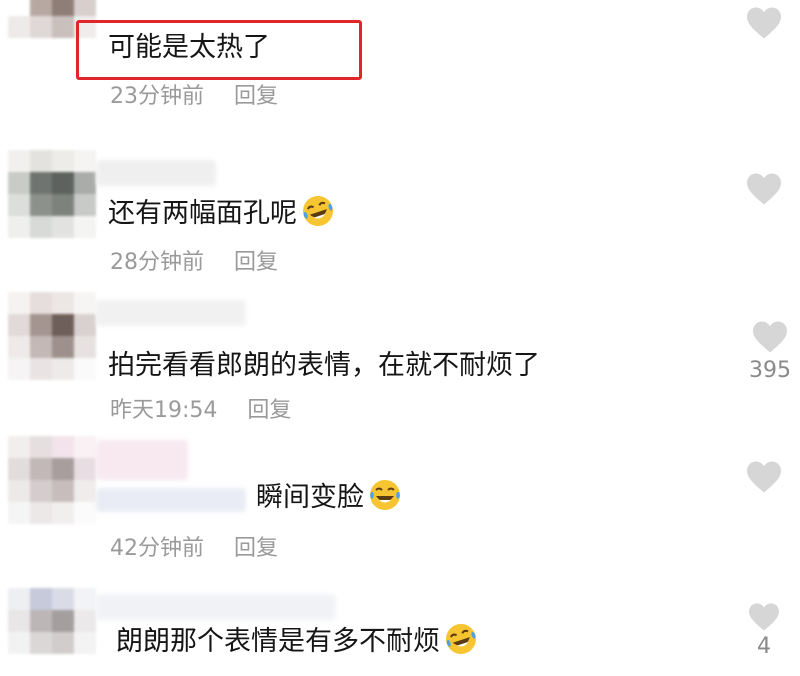 This screenshot has width=800, height=676. What do you see at coordinates (310, 497) in the screenshot?
I see `comment-text-content: 瞬间变脸` at bounding box center [310, 497].